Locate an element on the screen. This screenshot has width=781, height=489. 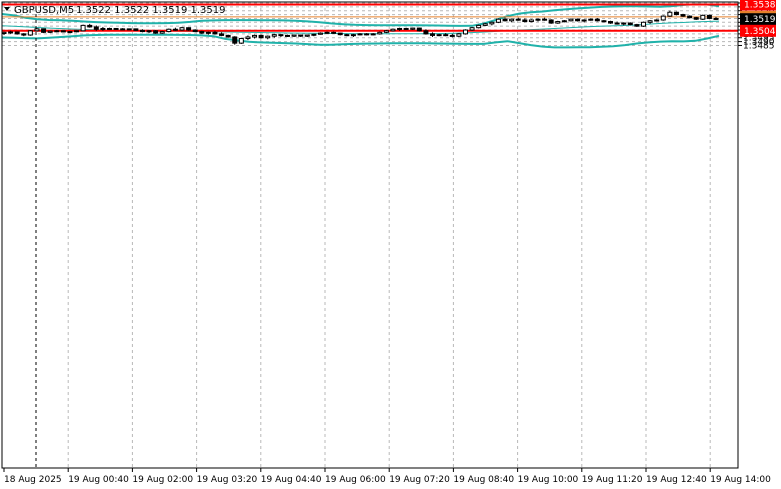
x-tick-label: 19 Aug 07:20 is located at coordinates (419, 480).